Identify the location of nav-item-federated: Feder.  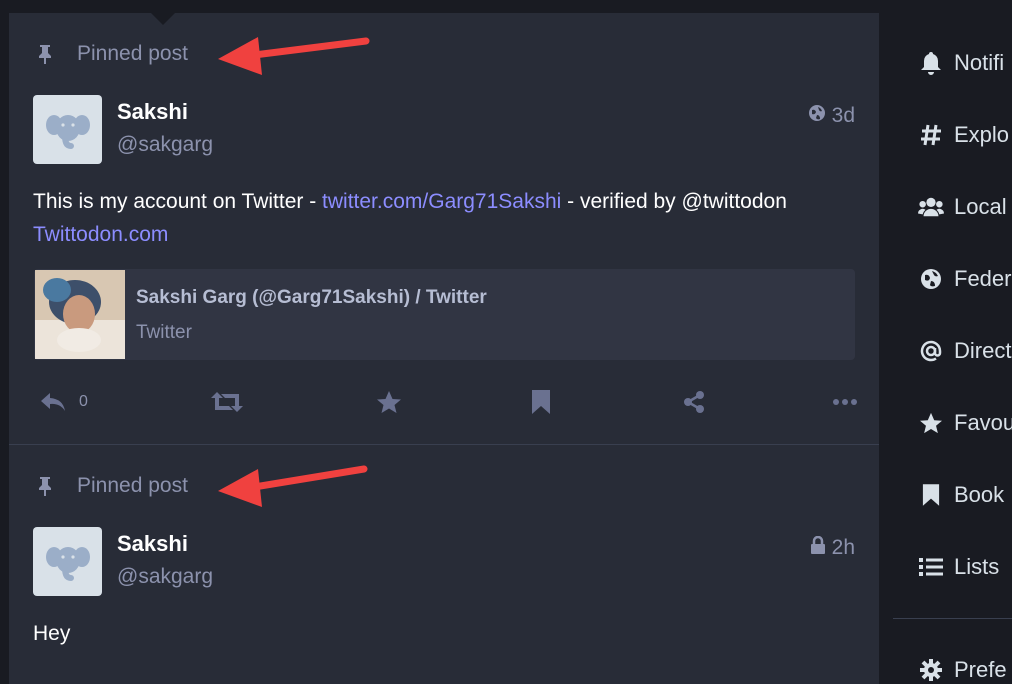
(964, 279).